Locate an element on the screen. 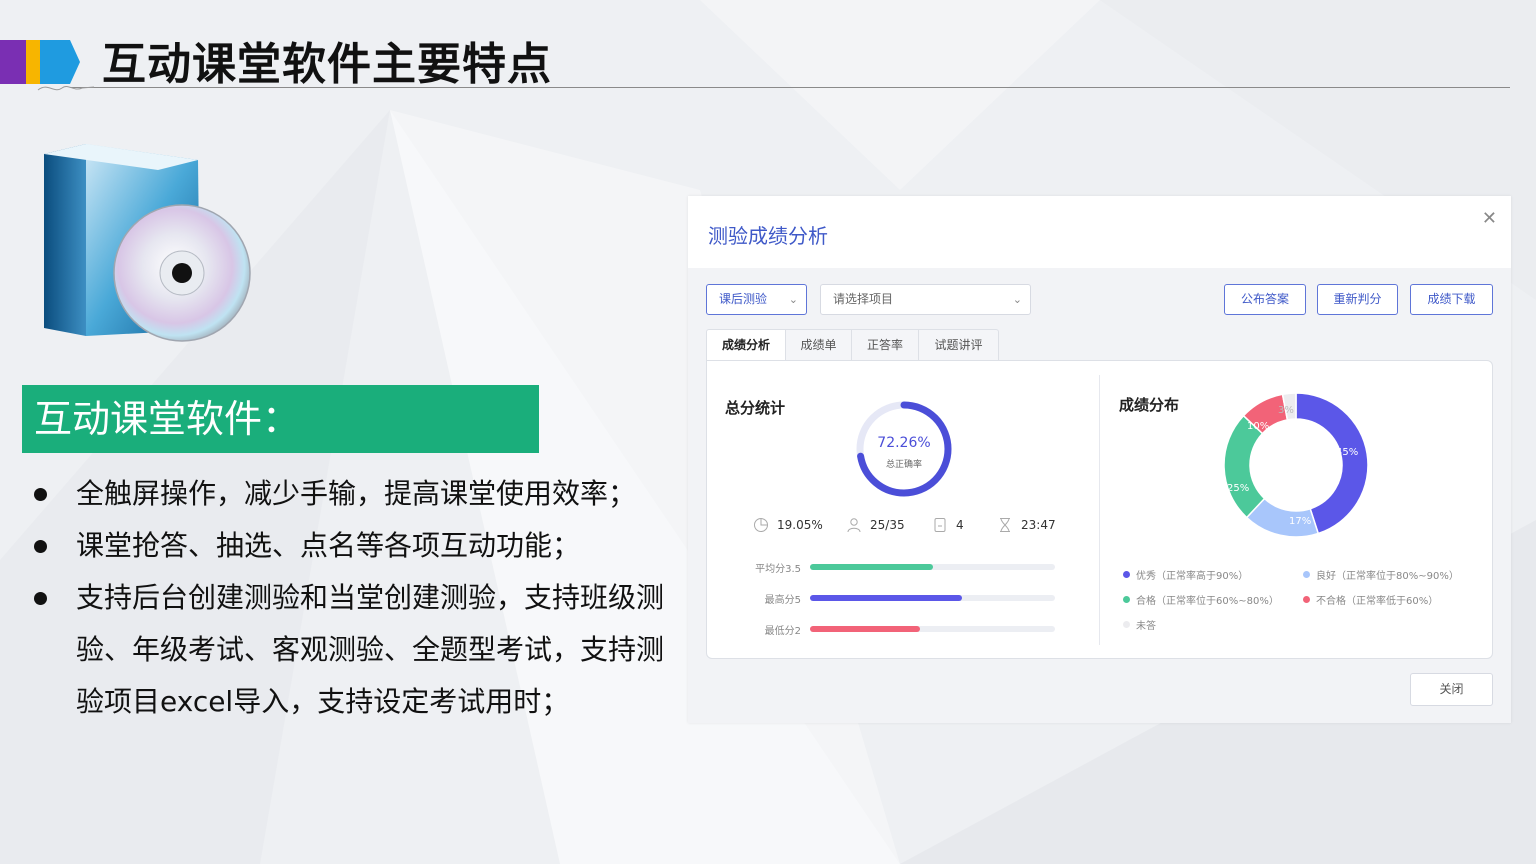 The width and height of the screenshot is (1536, 864). slice-label-good: 17% is located at coordinates (1300, 521).